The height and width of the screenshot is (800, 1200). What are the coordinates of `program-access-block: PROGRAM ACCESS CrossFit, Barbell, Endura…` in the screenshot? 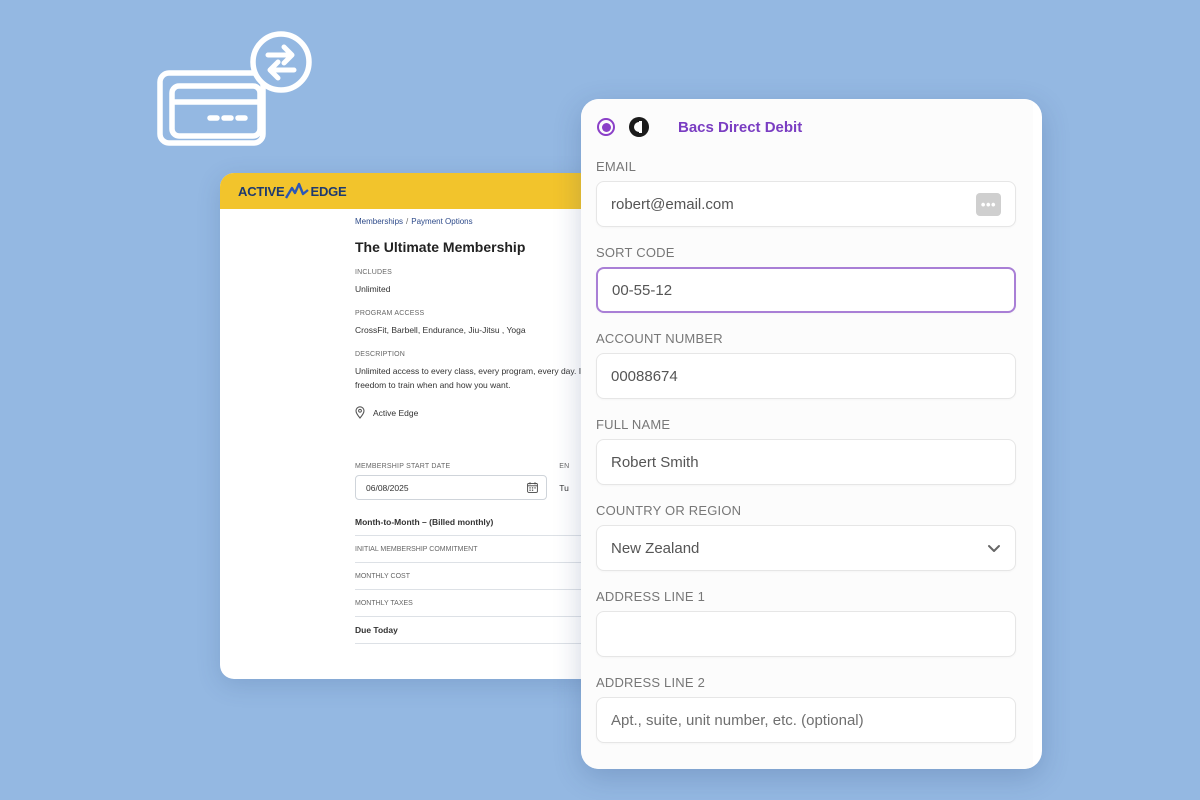 It's located at (485, 323).